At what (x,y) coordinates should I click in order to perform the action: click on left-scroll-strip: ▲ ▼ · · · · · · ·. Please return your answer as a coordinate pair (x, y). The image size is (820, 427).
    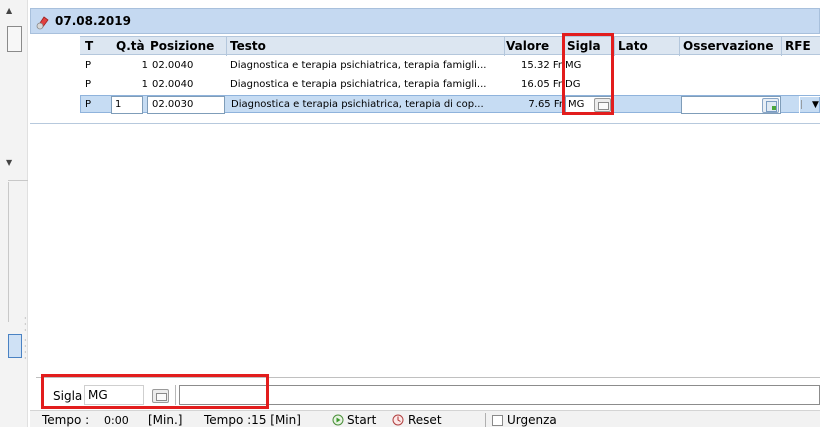
    Looking at the image, I should click on (14, 213).